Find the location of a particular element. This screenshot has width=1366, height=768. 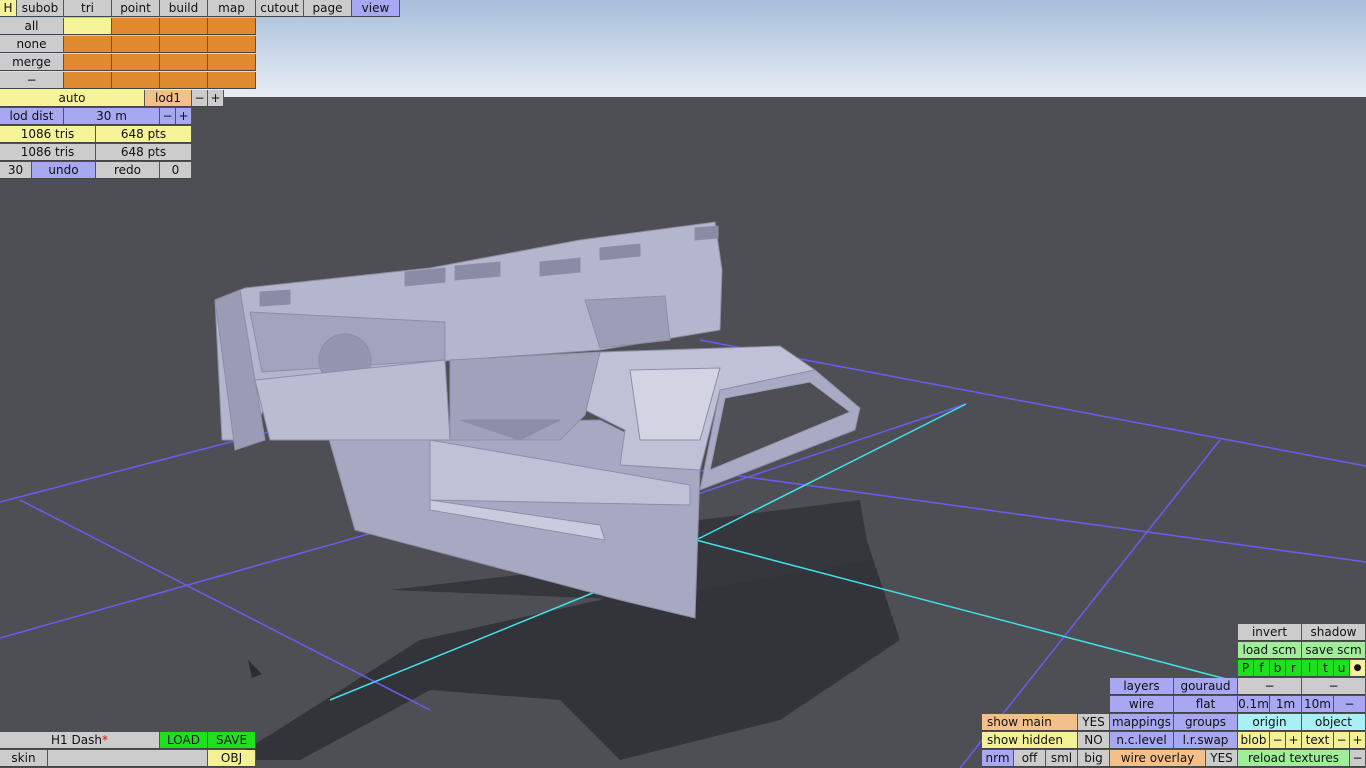

redo-count: 0 is located at coordinates (176, 170).